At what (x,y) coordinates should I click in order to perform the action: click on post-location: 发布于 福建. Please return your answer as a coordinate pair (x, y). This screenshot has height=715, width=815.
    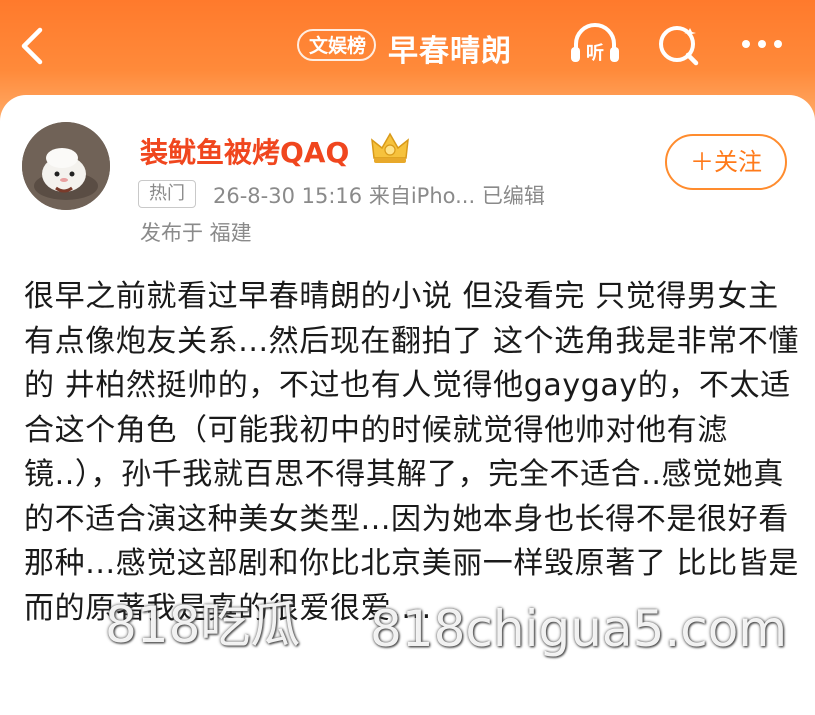
    Looking at the image, I should click on (196, 233).